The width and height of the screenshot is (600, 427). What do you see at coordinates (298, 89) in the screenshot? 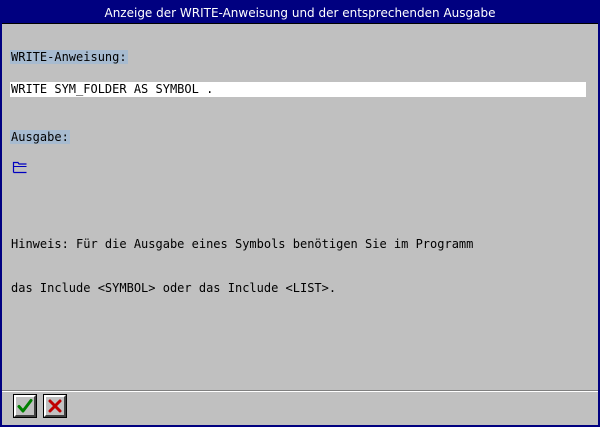
I see `write-statement-field: WRITE SYM_FOLDER AS SYMBOL .` at bounding box center [298, 89].